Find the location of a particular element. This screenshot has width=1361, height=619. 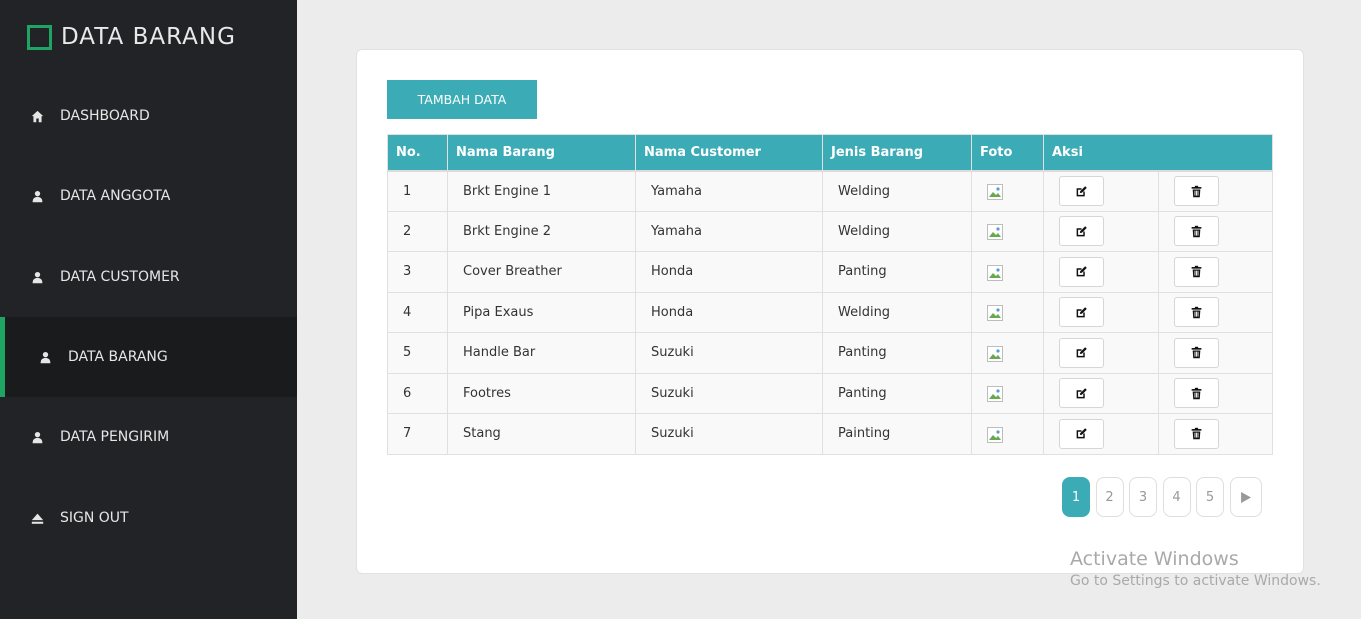

sidebar-item-data-barang: DATA BARANG is located at coordinates (148, 357).